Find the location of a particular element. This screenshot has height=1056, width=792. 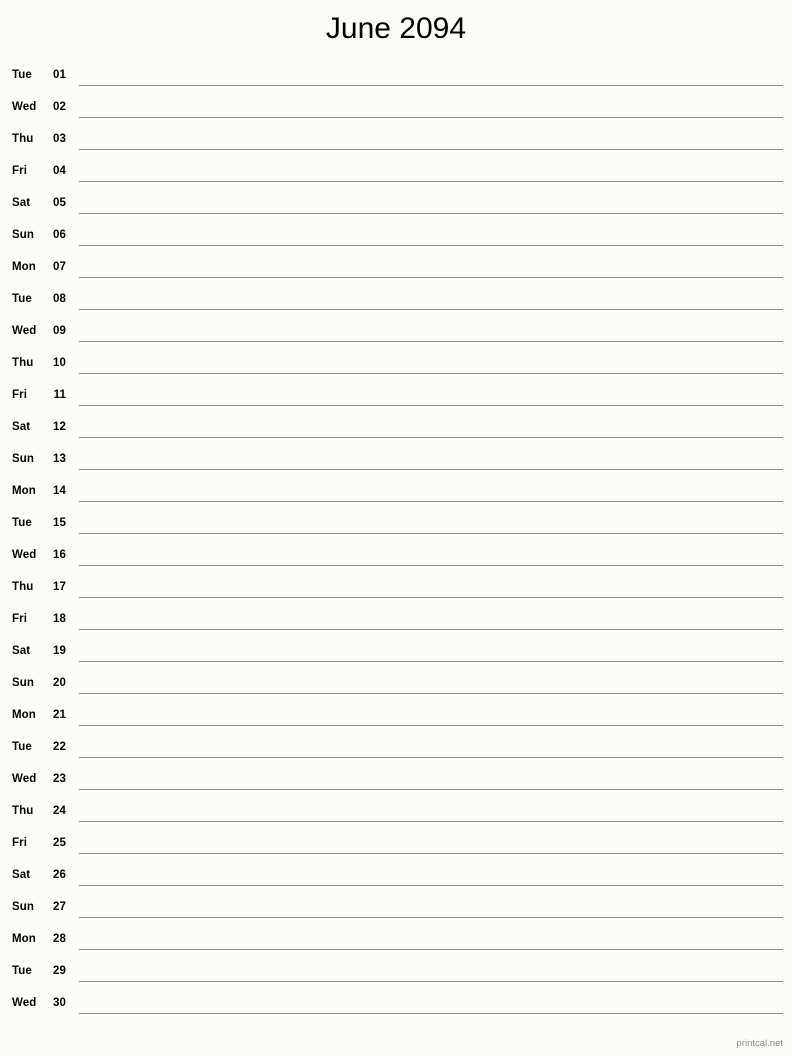

day-row: Mon 07 is located at coordinates (396, 269).